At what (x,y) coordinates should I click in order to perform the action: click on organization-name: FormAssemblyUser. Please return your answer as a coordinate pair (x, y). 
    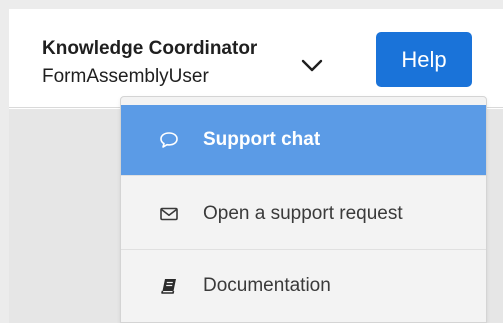
    Looking at the image, I should click on (125, 76).